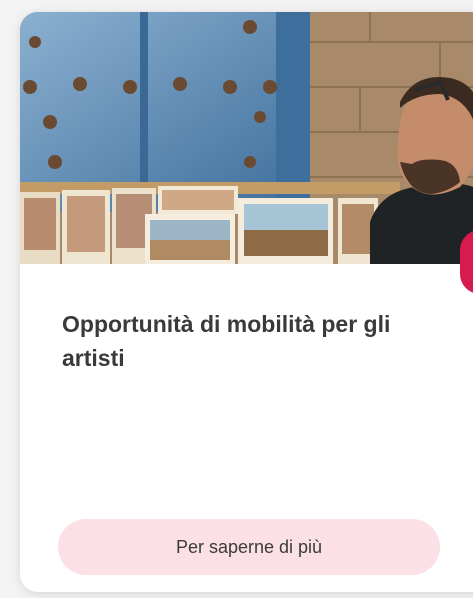  What do you see at coordinates (466, 262) in the screenshot?
I see `accent-badge` at bounding box center [466, 262].